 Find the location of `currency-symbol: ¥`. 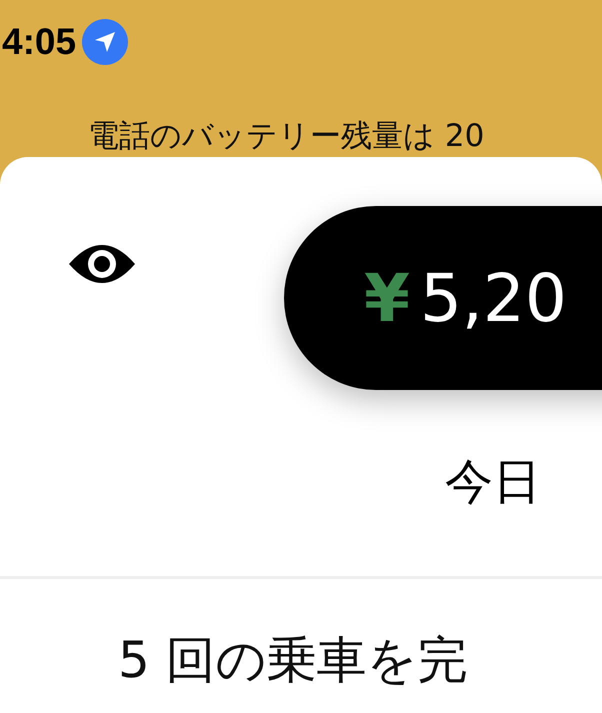

currency-symbol: ¥ is located at coordinates (387, 298).